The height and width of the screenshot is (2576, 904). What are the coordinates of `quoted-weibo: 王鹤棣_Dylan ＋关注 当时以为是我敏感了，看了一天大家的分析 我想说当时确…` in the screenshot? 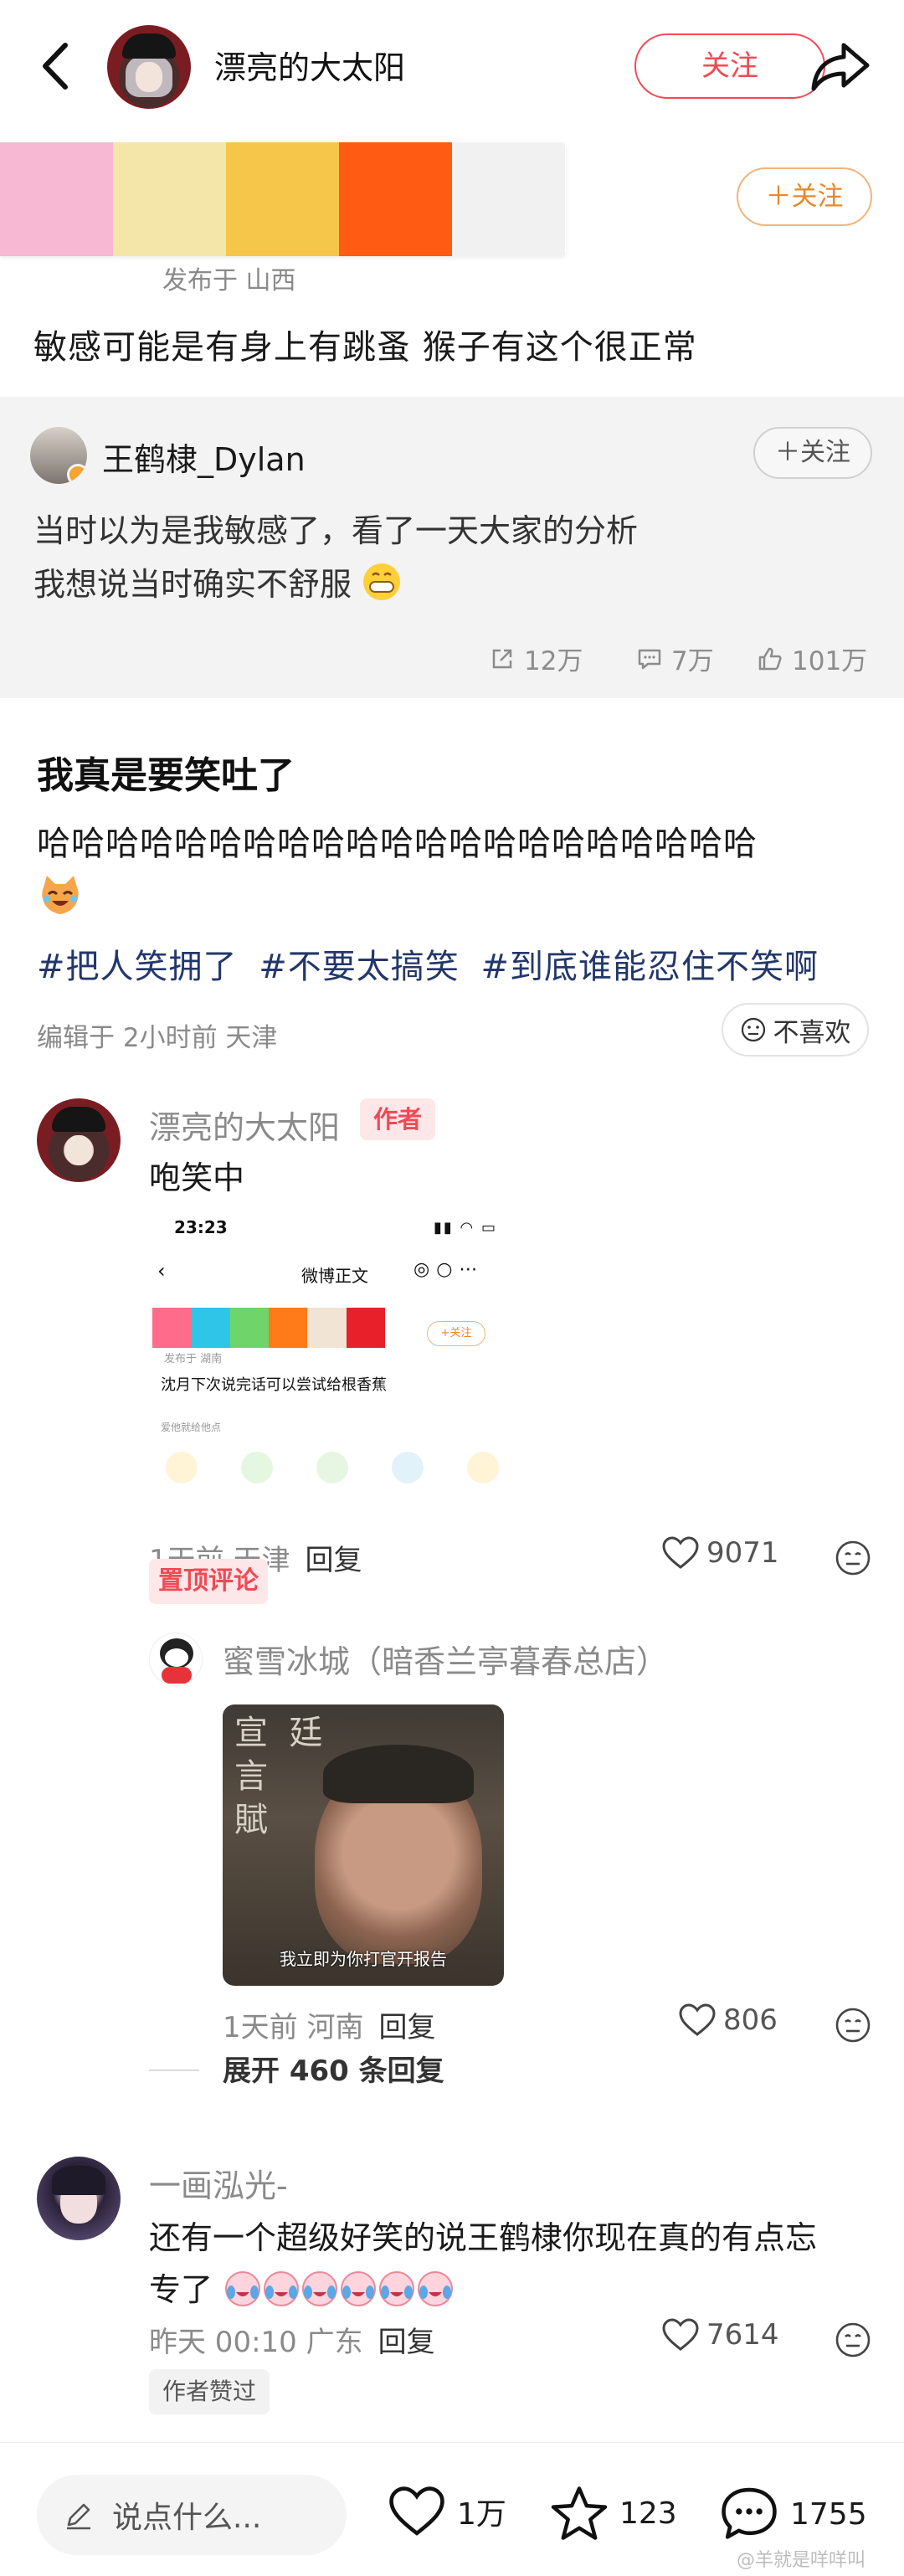 It's located at (452, 547).